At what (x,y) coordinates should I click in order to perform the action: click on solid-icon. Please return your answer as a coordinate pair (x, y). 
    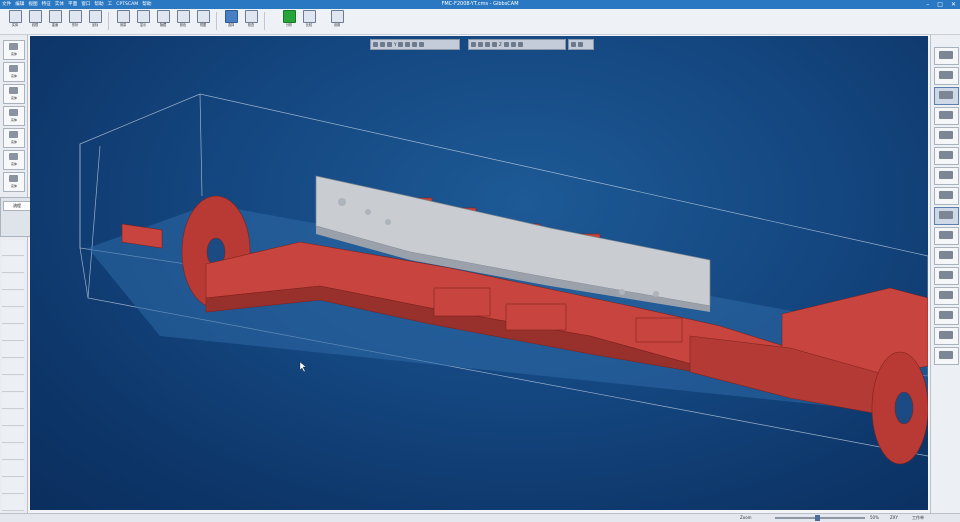
    Looking at the image, I should click on (15, 16).